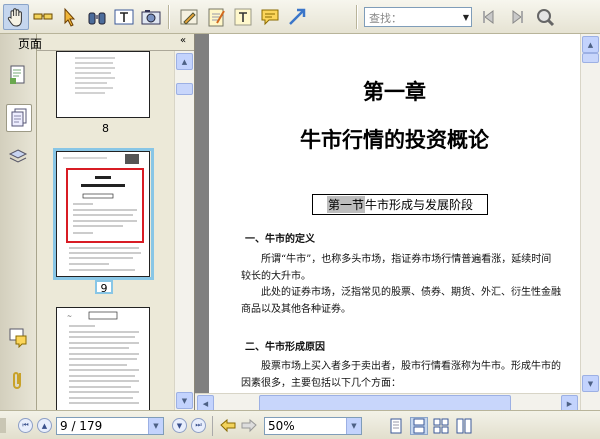 The width and height of the screenshot is (600, 439). Describe the element at coordinates (18, 222) in the screenshot. I see `side-tab-strip` at that location.